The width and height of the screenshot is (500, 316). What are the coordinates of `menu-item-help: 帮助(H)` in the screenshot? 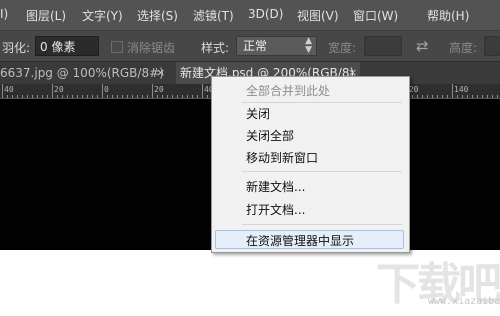 It's located at (448, 15).